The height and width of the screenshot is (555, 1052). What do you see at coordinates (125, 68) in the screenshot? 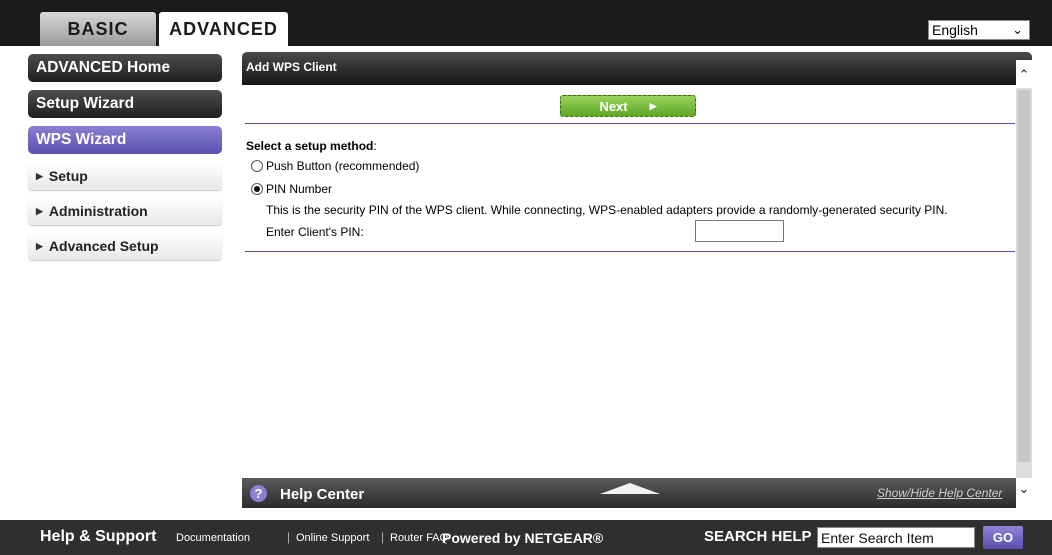
I see `sidebar-item-advanced-home: ADVANCED Home` at bounding box center [125, 68].